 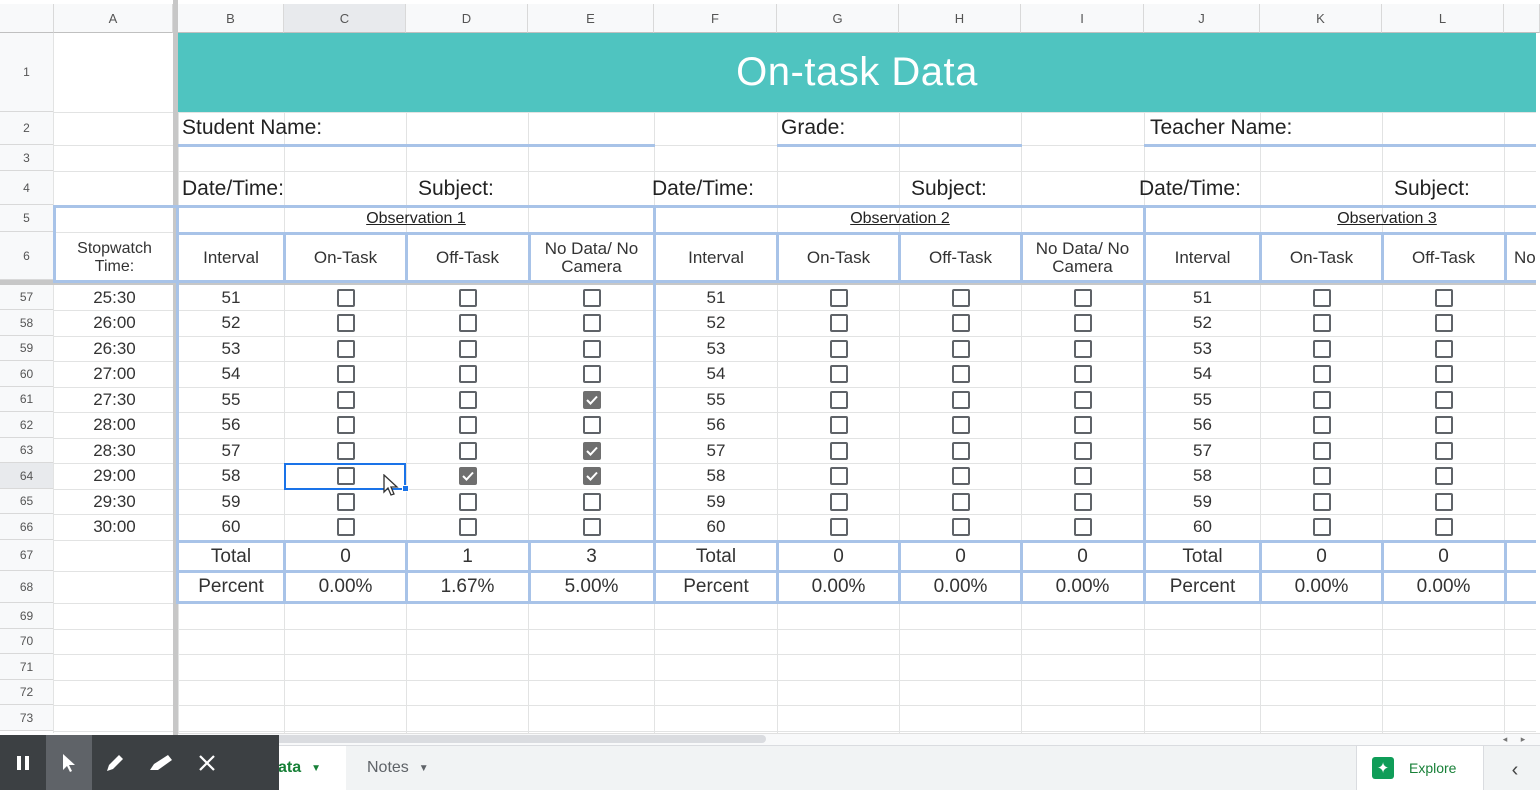 What do you see at coordinates (114, 297) in the screenshot?
I see `stopwatch-time-cell: 25:30` at bounding box center [114, 297].